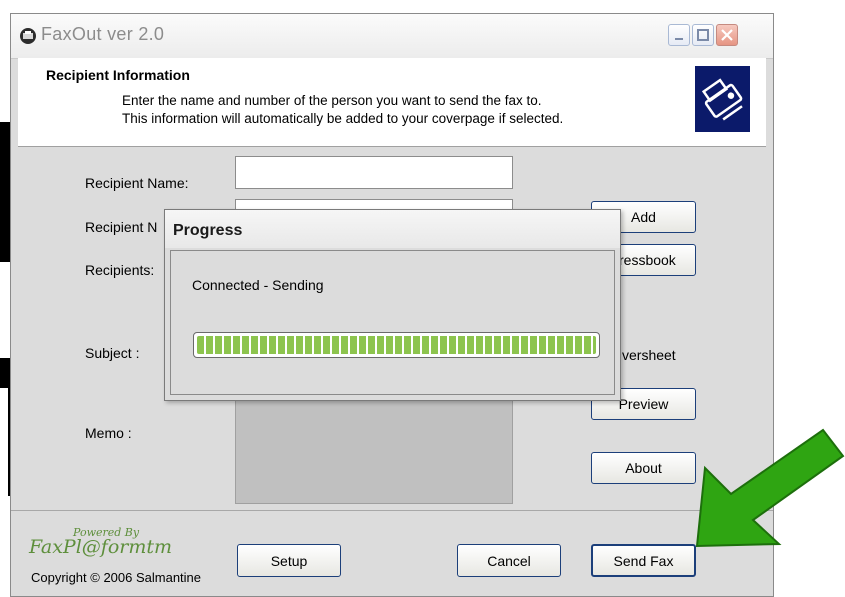 This screenshot has width=845, height=597. What do you see at coordinates (258, 285) in the screenshot?
I see `connection-status-text: Connected - Sending` at bounding box center [258, 285].